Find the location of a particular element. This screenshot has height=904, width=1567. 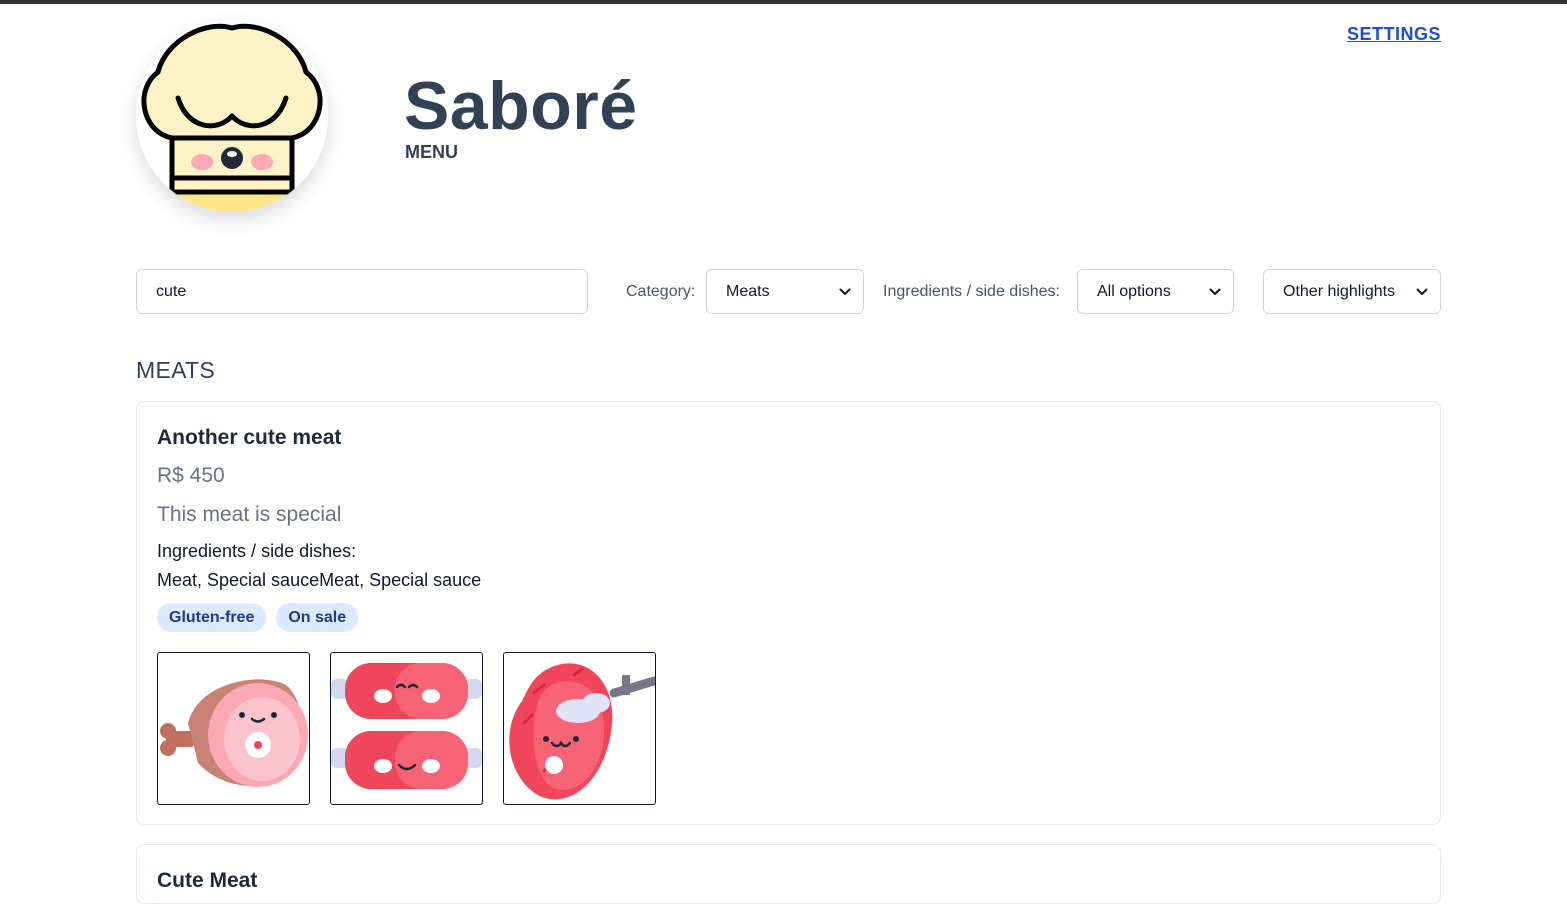

category-select: Meats is located at coordinates (785, 291).